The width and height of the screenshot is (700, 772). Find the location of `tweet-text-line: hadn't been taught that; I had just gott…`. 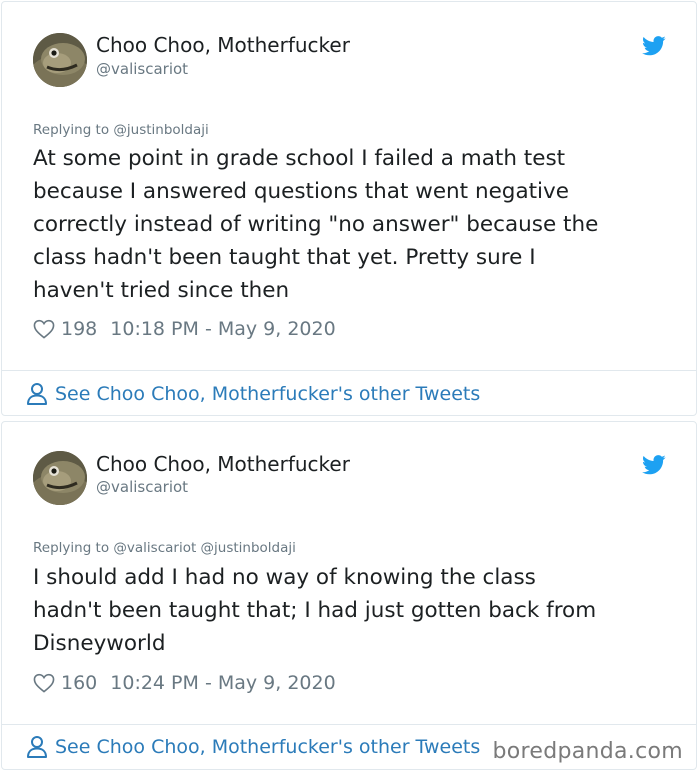

tweet-text-line: hadn't been taught that; I had just gott… is located at coordinates (315, 610).